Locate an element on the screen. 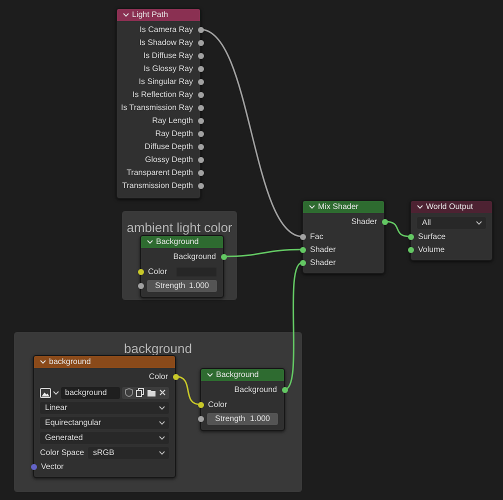 The width and height of the screenshot is (503, 500). node-title: background is located at coordinates (70, 362).